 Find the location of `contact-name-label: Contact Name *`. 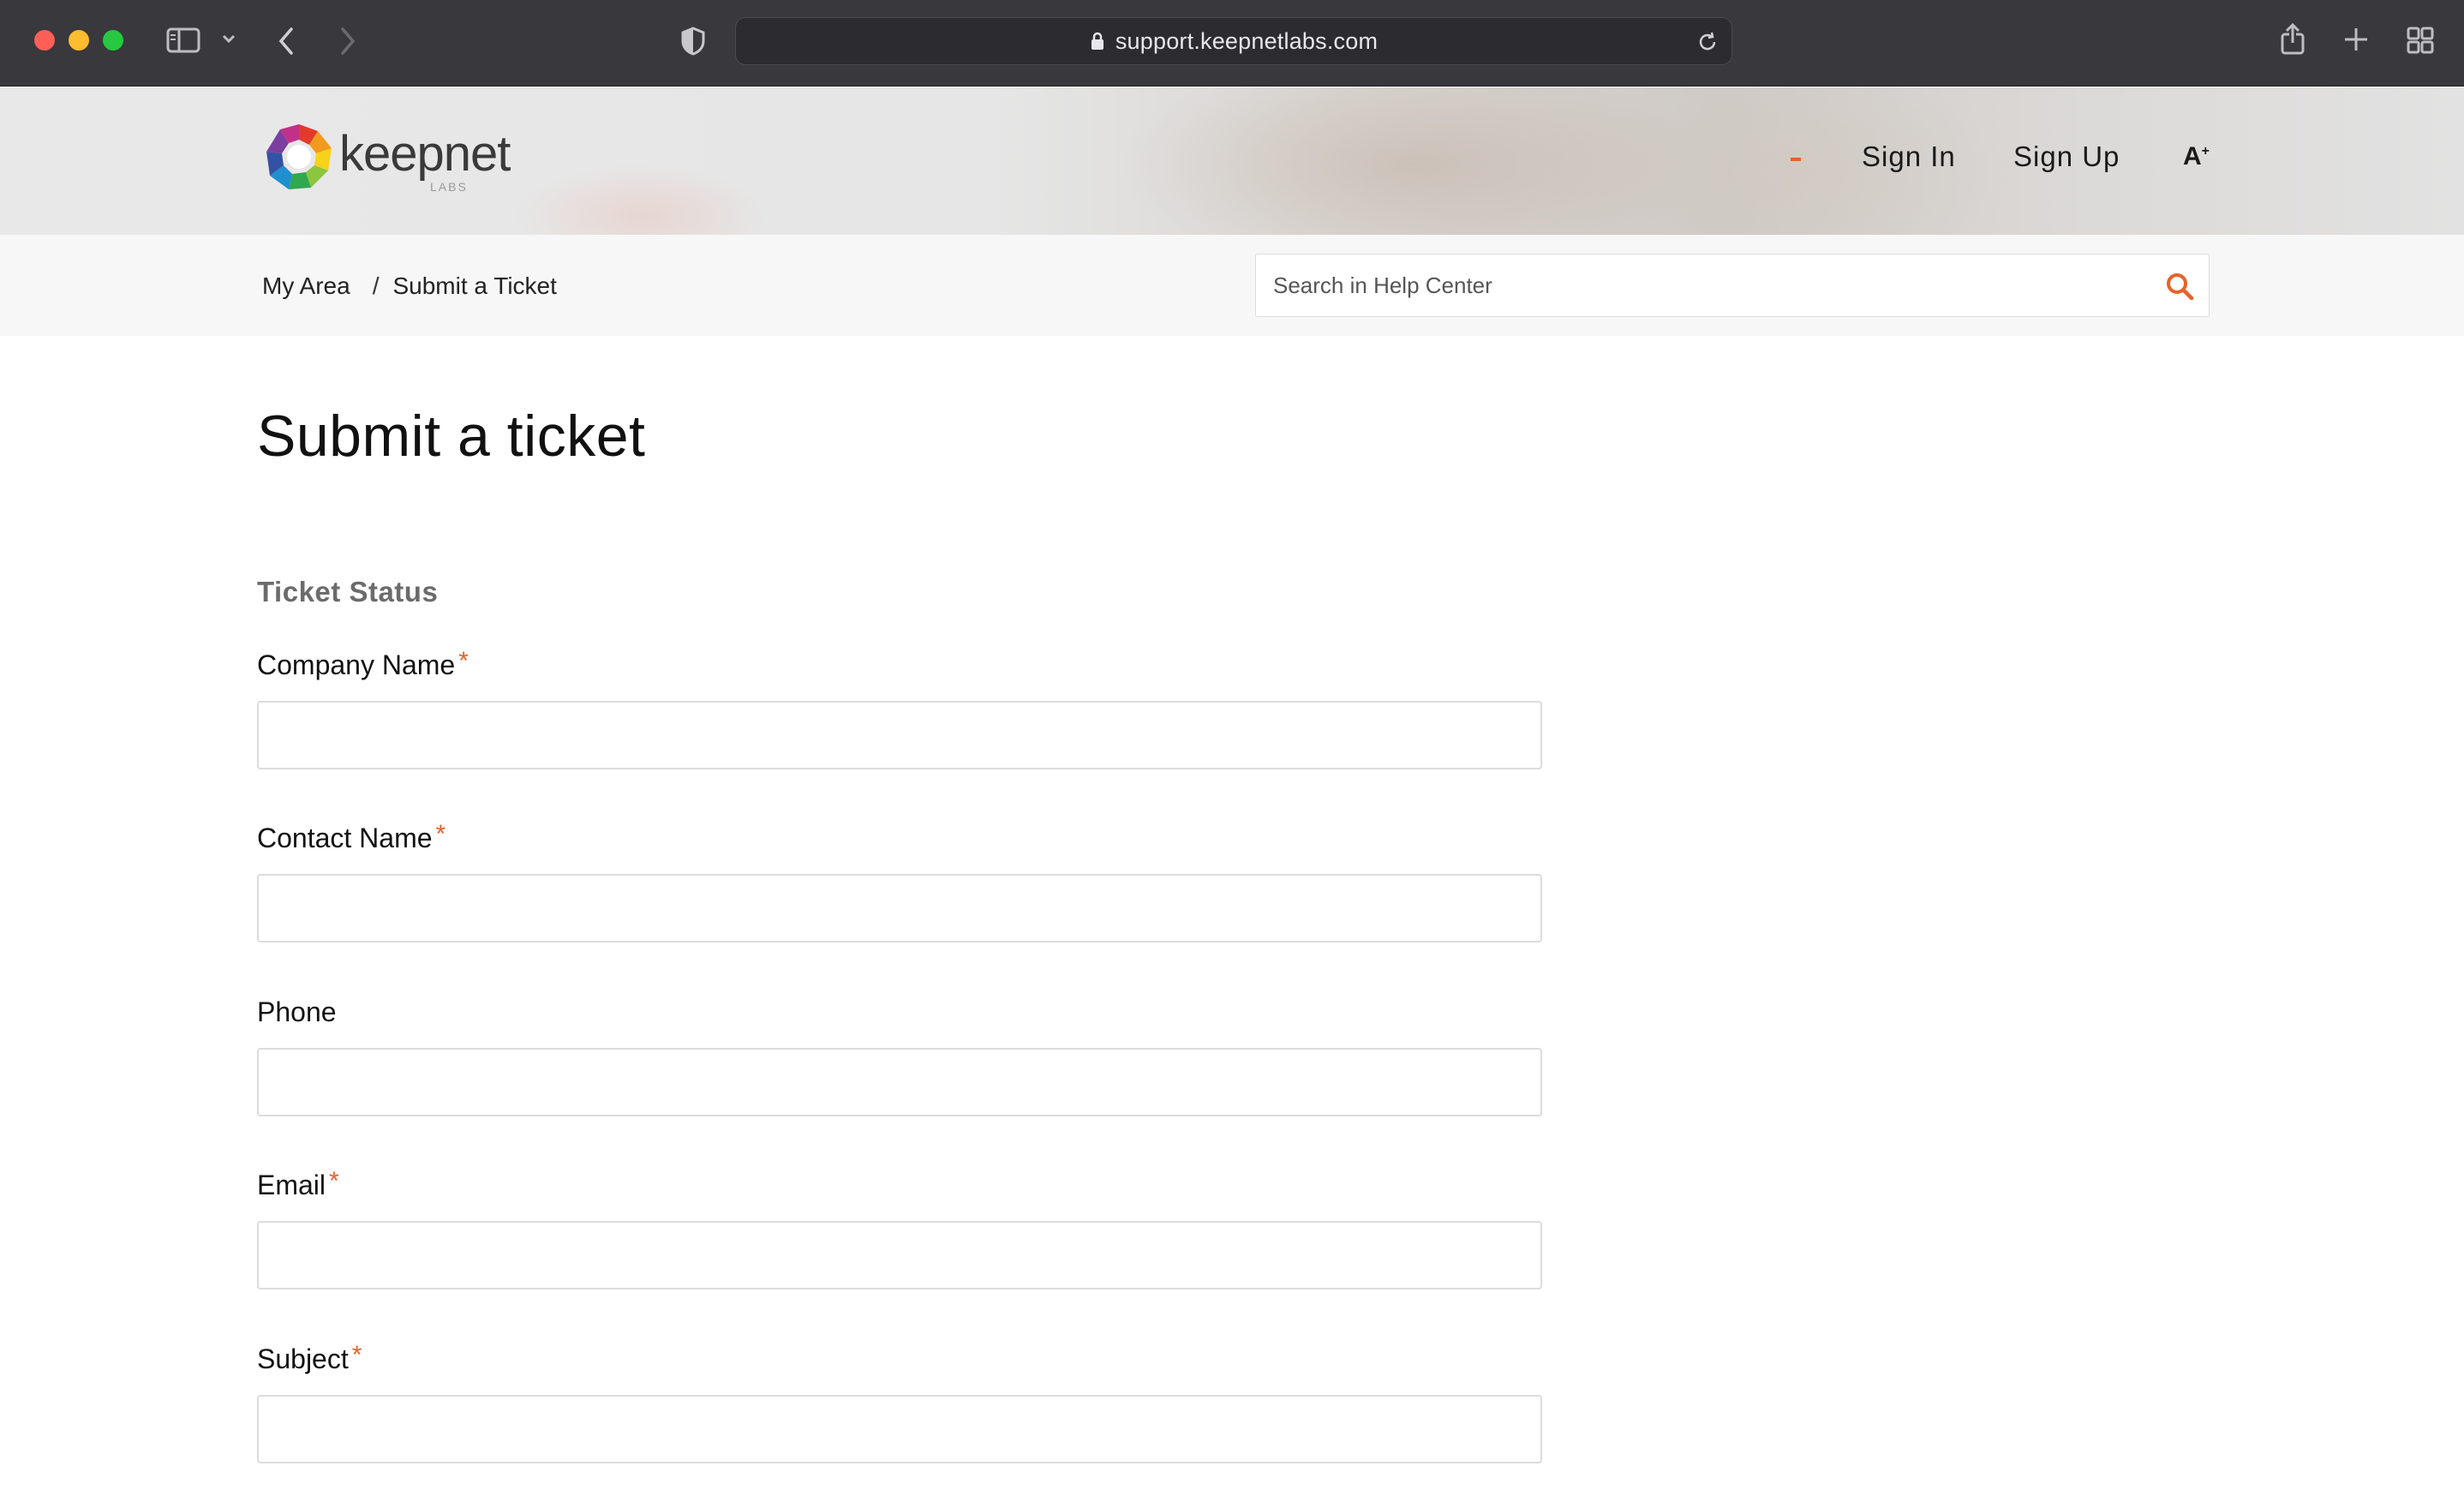

contact-name-label: Contact Name * is located at coordinates (351, 837).